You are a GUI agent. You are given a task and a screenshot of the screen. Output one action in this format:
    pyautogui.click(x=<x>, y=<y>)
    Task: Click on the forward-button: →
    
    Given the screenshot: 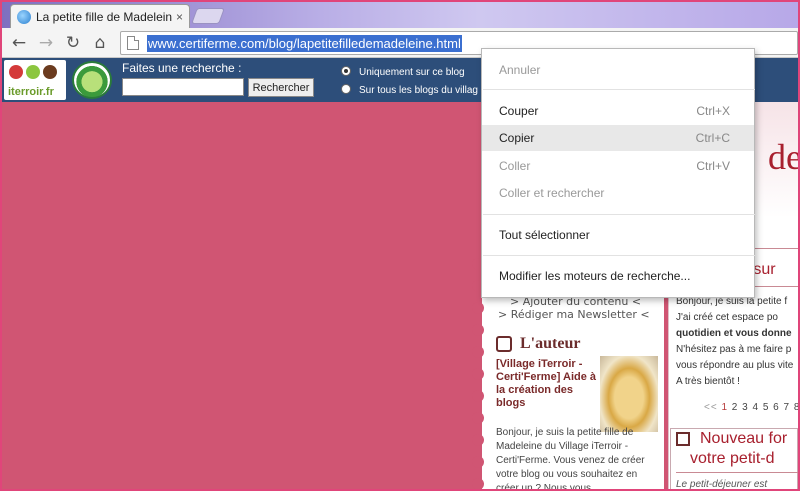 What is the action you would take?
    pyautogui.click(x=46, y=43)
    